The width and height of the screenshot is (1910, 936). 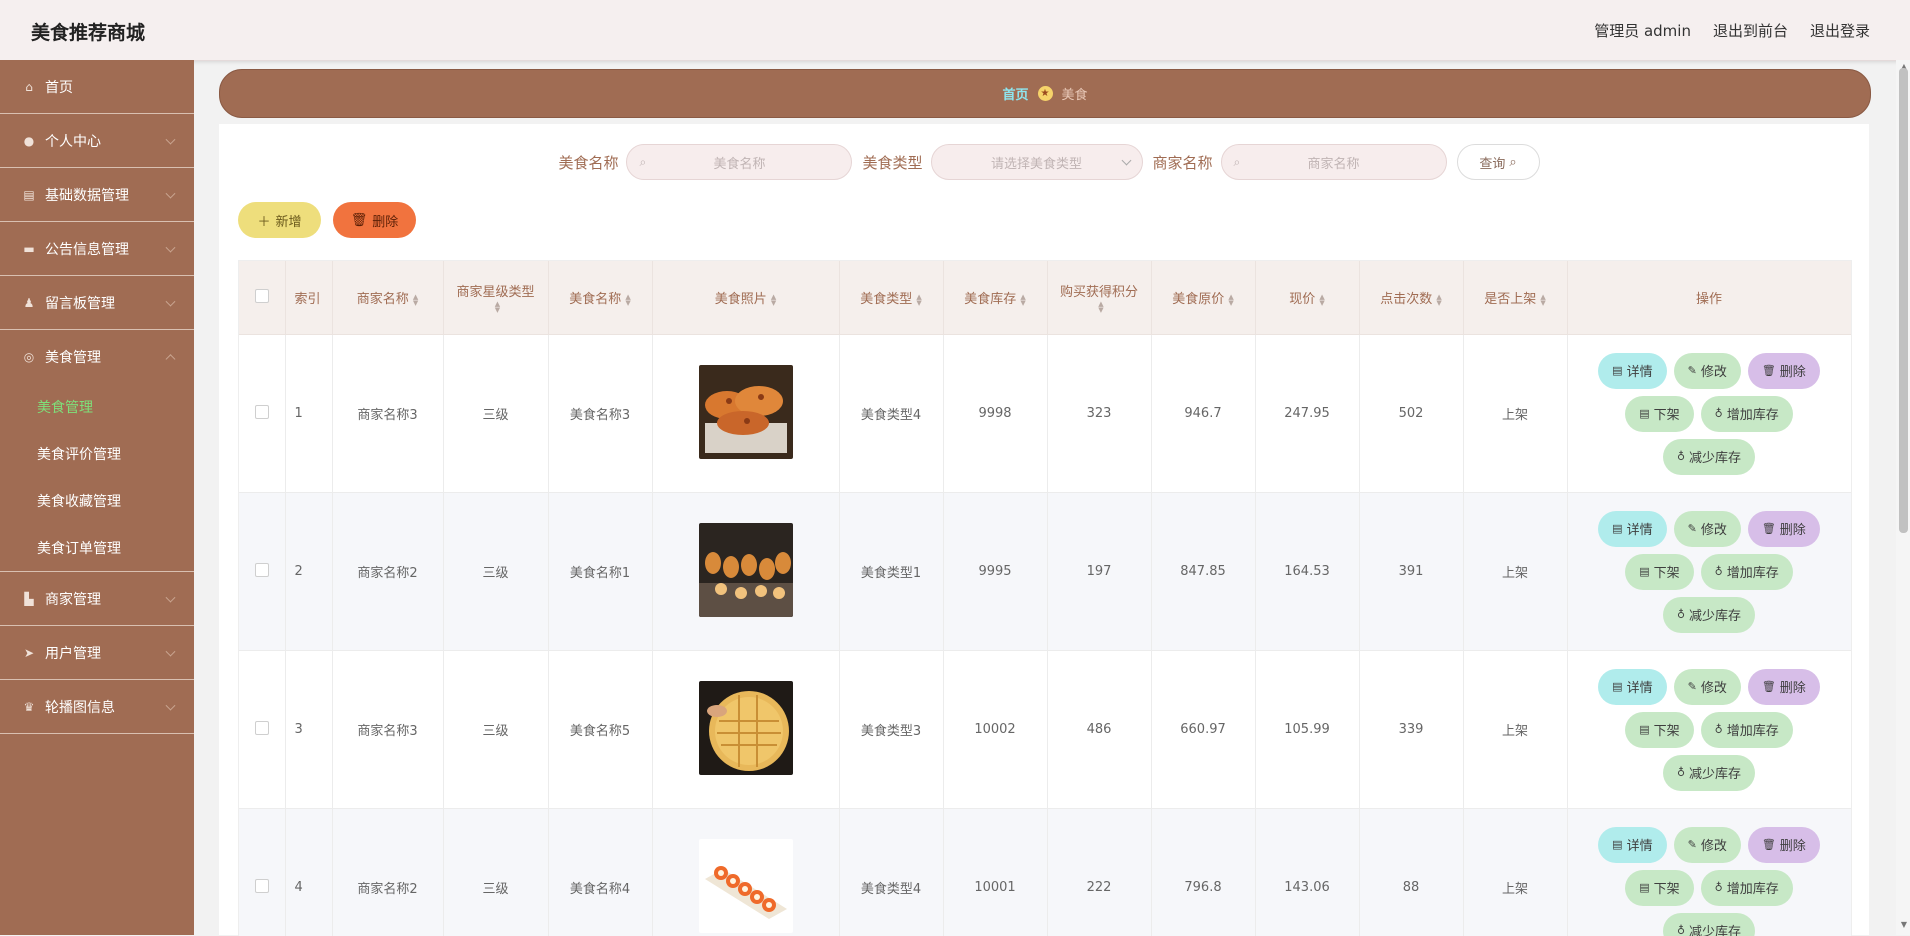 I want to click on sidebar-item-user: ➤ 用户管理, so click(x=97, y=653).